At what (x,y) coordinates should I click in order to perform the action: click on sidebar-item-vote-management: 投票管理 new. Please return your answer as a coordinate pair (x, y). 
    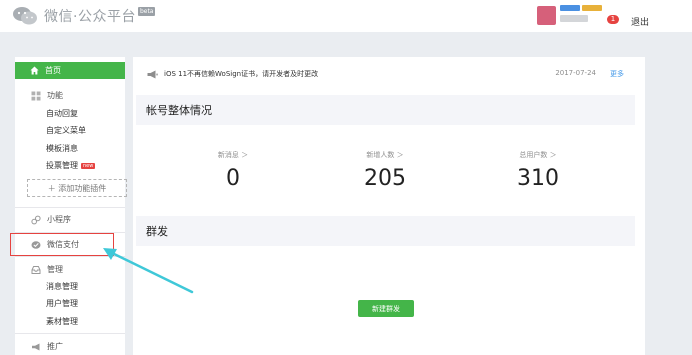
    Looking at the image, I should click on (71, 165).